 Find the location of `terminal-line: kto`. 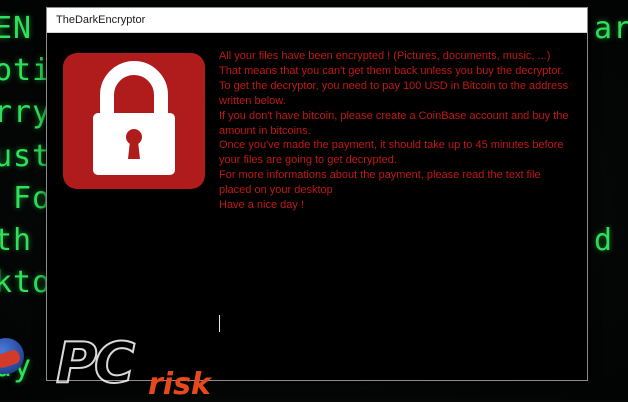

terminal-line: kto is located at coordinates (26, 282).